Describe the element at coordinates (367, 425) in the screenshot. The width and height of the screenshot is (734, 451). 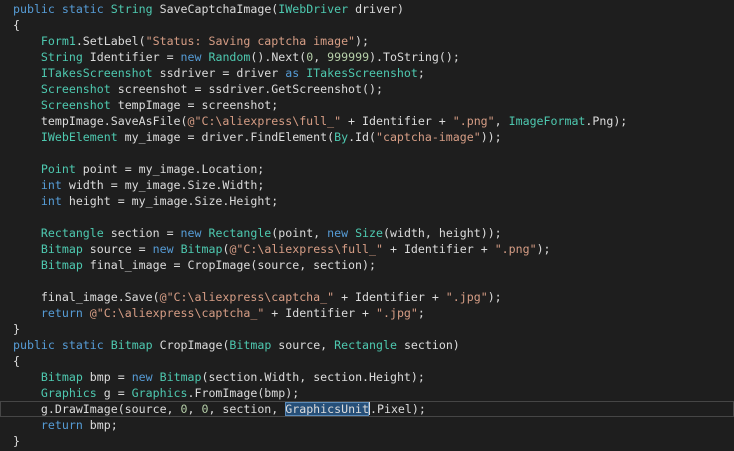
I see `code-line: return bmp;` at that location.